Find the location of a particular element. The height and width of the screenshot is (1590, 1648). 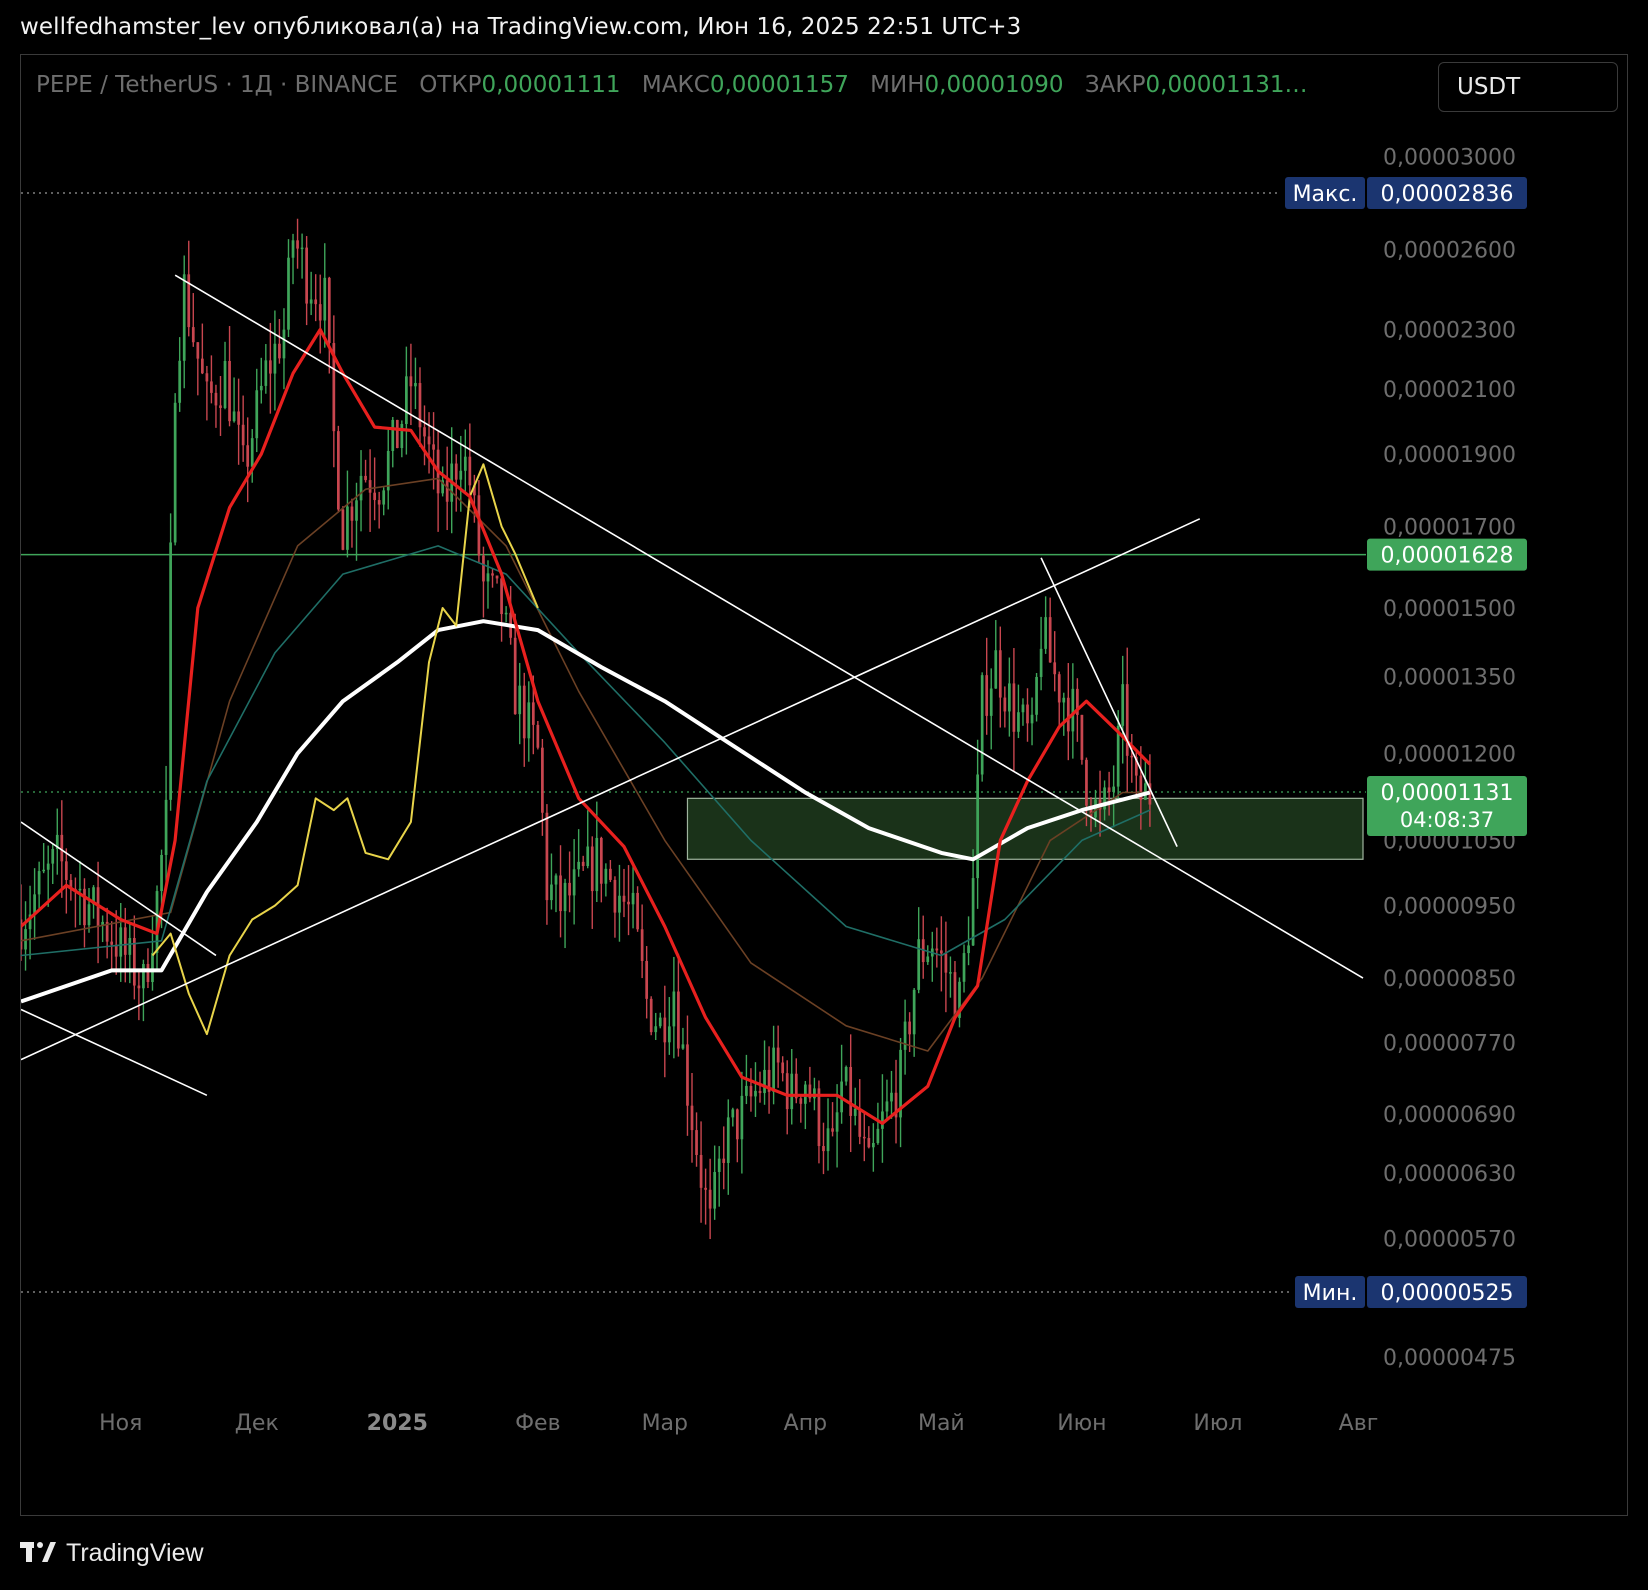

countdown-text: 04:08:37 is located at coordinates (1447, 820).